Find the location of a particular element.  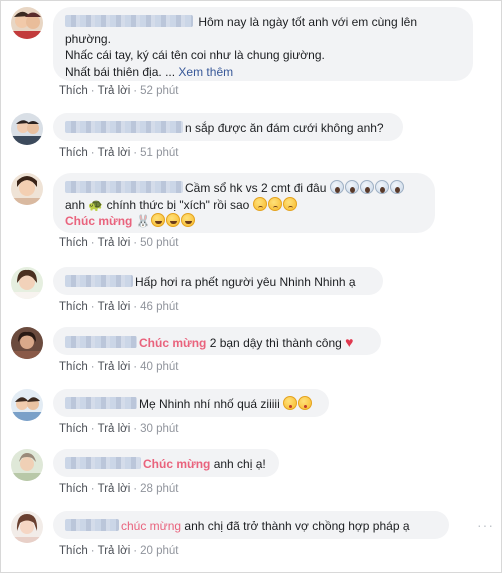

comment-bubble: Chúc mừng anh chị ạ! is located at coordinates (166, 463).